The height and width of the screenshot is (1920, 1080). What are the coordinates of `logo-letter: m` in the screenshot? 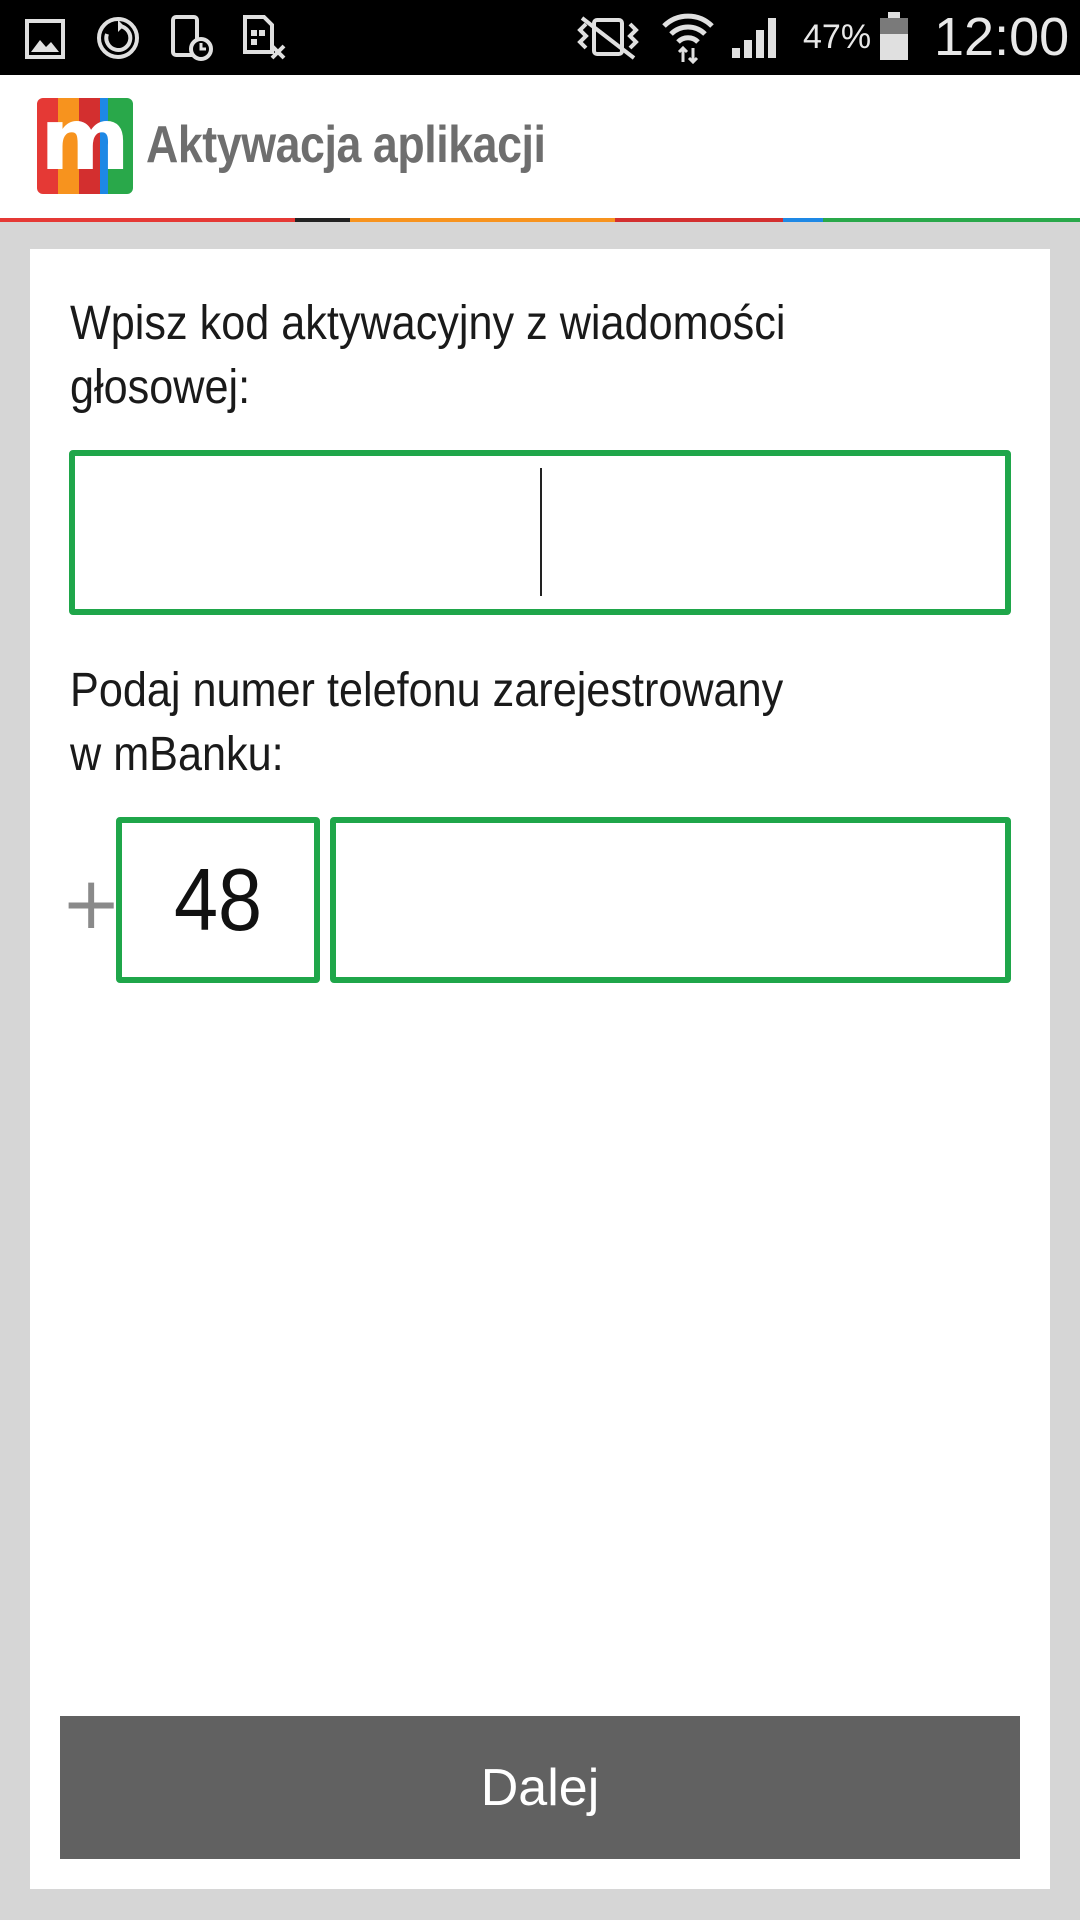 It's located at (85, 144).